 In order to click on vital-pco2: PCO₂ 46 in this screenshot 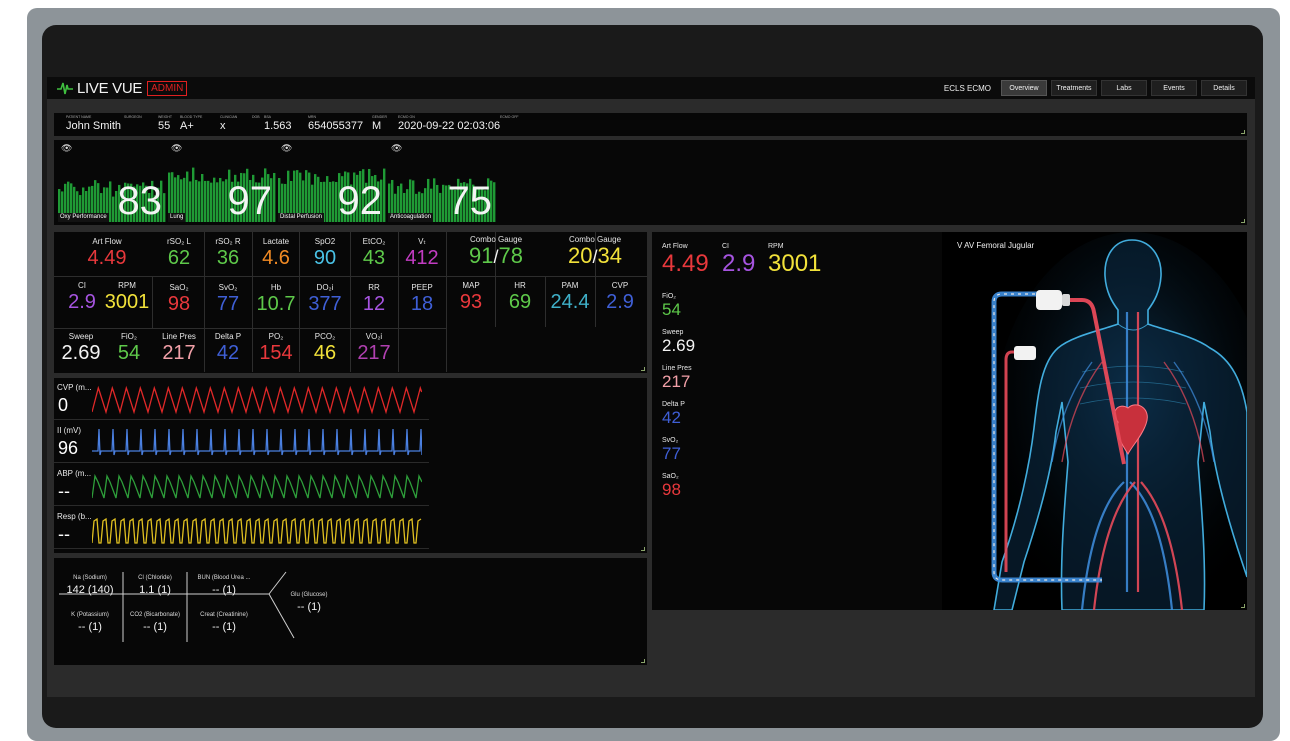, I will do `click(325, 348)`.